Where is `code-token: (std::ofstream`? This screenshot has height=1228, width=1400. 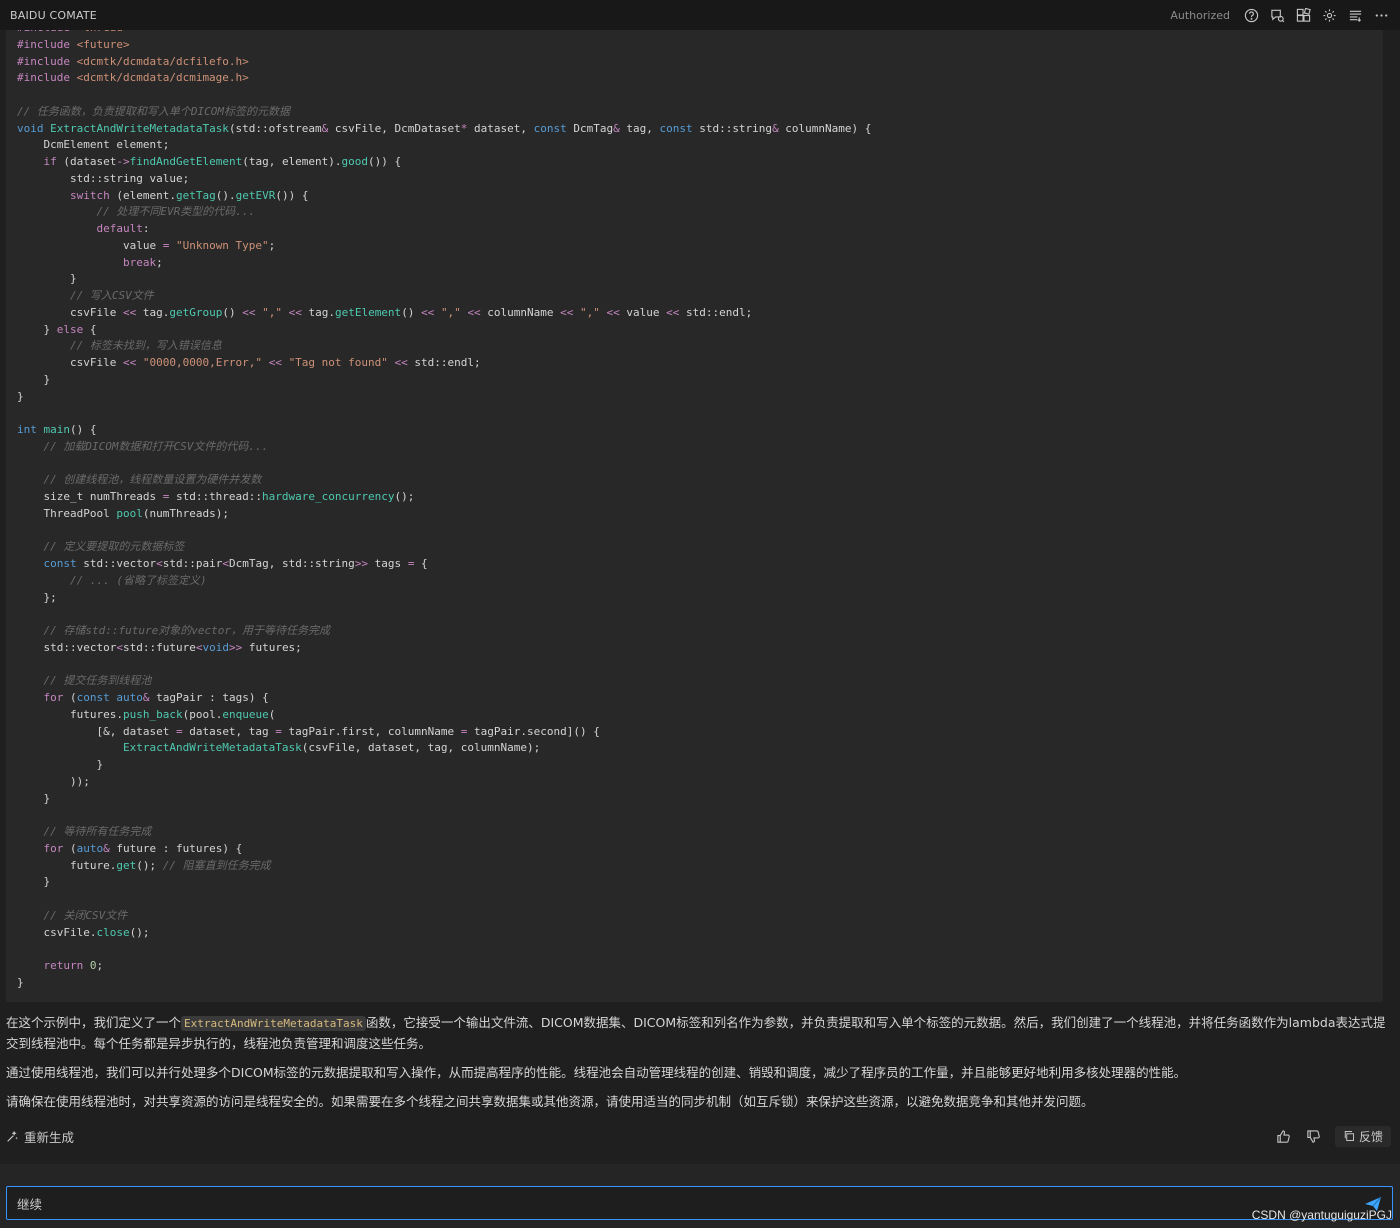 code-token: (std::ofstream is located at coordinates (275, 128).